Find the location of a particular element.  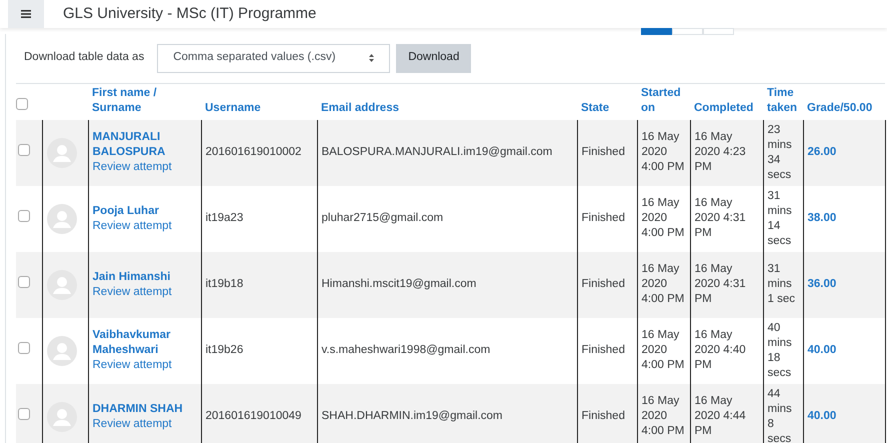

grade-link: 26.00 is located at coordinates (822, 152).